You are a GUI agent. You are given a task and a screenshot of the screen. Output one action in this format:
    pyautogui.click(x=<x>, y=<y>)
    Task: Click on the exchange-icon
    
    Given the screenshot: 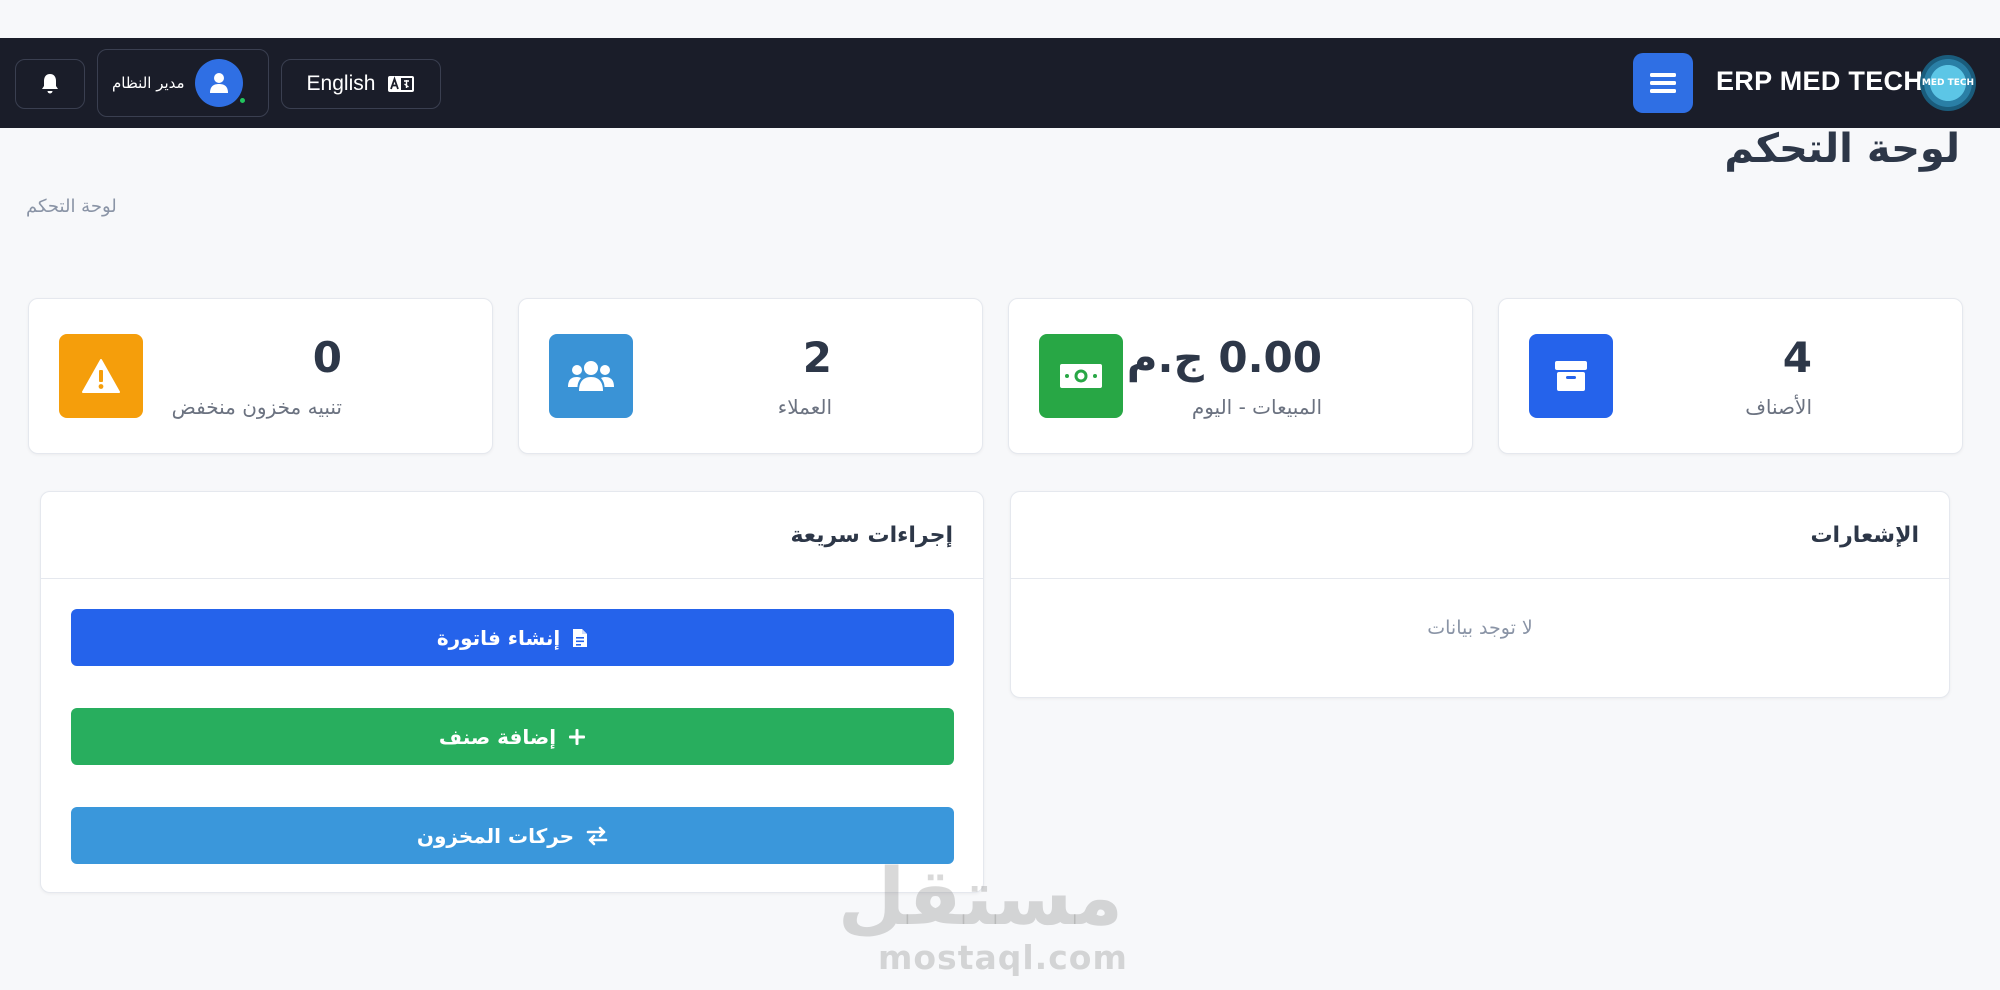 What is the action you would take?
    pyautogui.click(x=597, y=835)
    